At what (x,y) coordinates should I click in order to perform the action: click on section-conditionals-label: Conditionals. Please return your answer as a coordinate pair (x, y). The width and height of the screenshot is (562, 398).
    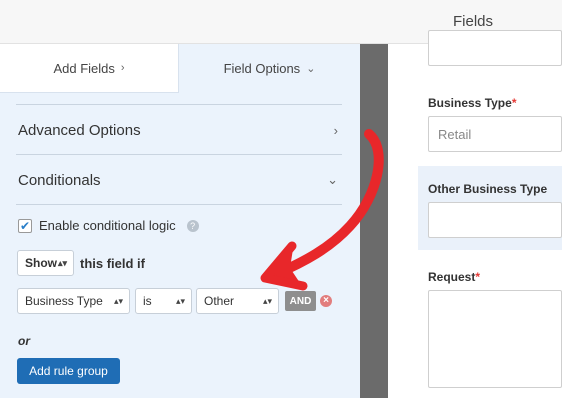
    Looking at the image, I should click on (59, 180).